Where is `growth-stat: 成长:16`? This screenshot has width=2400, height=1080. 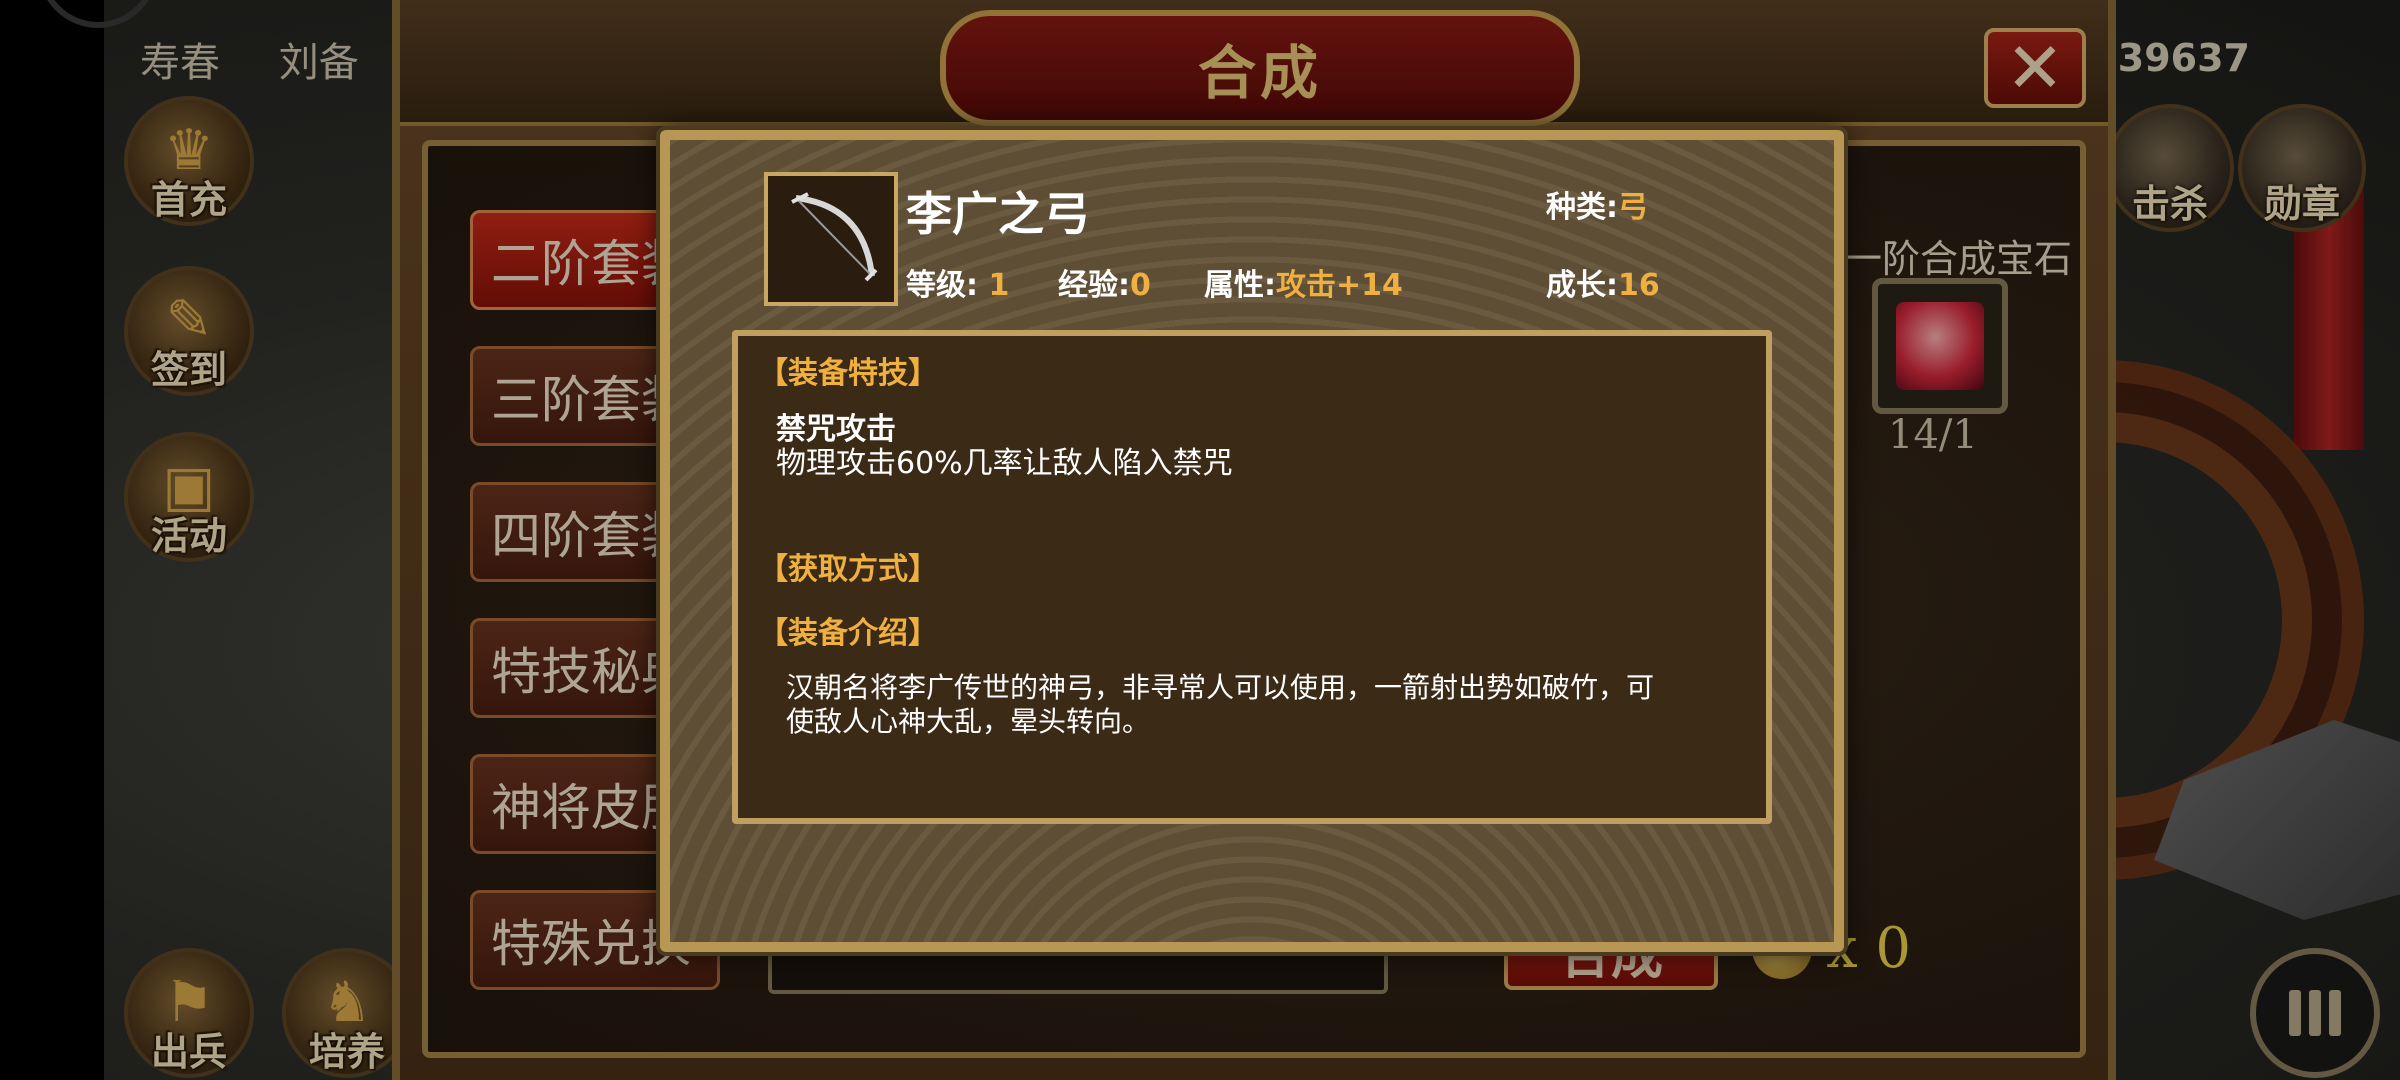 growth-stat: 成长:16 is located at coordinates (1603, 282).